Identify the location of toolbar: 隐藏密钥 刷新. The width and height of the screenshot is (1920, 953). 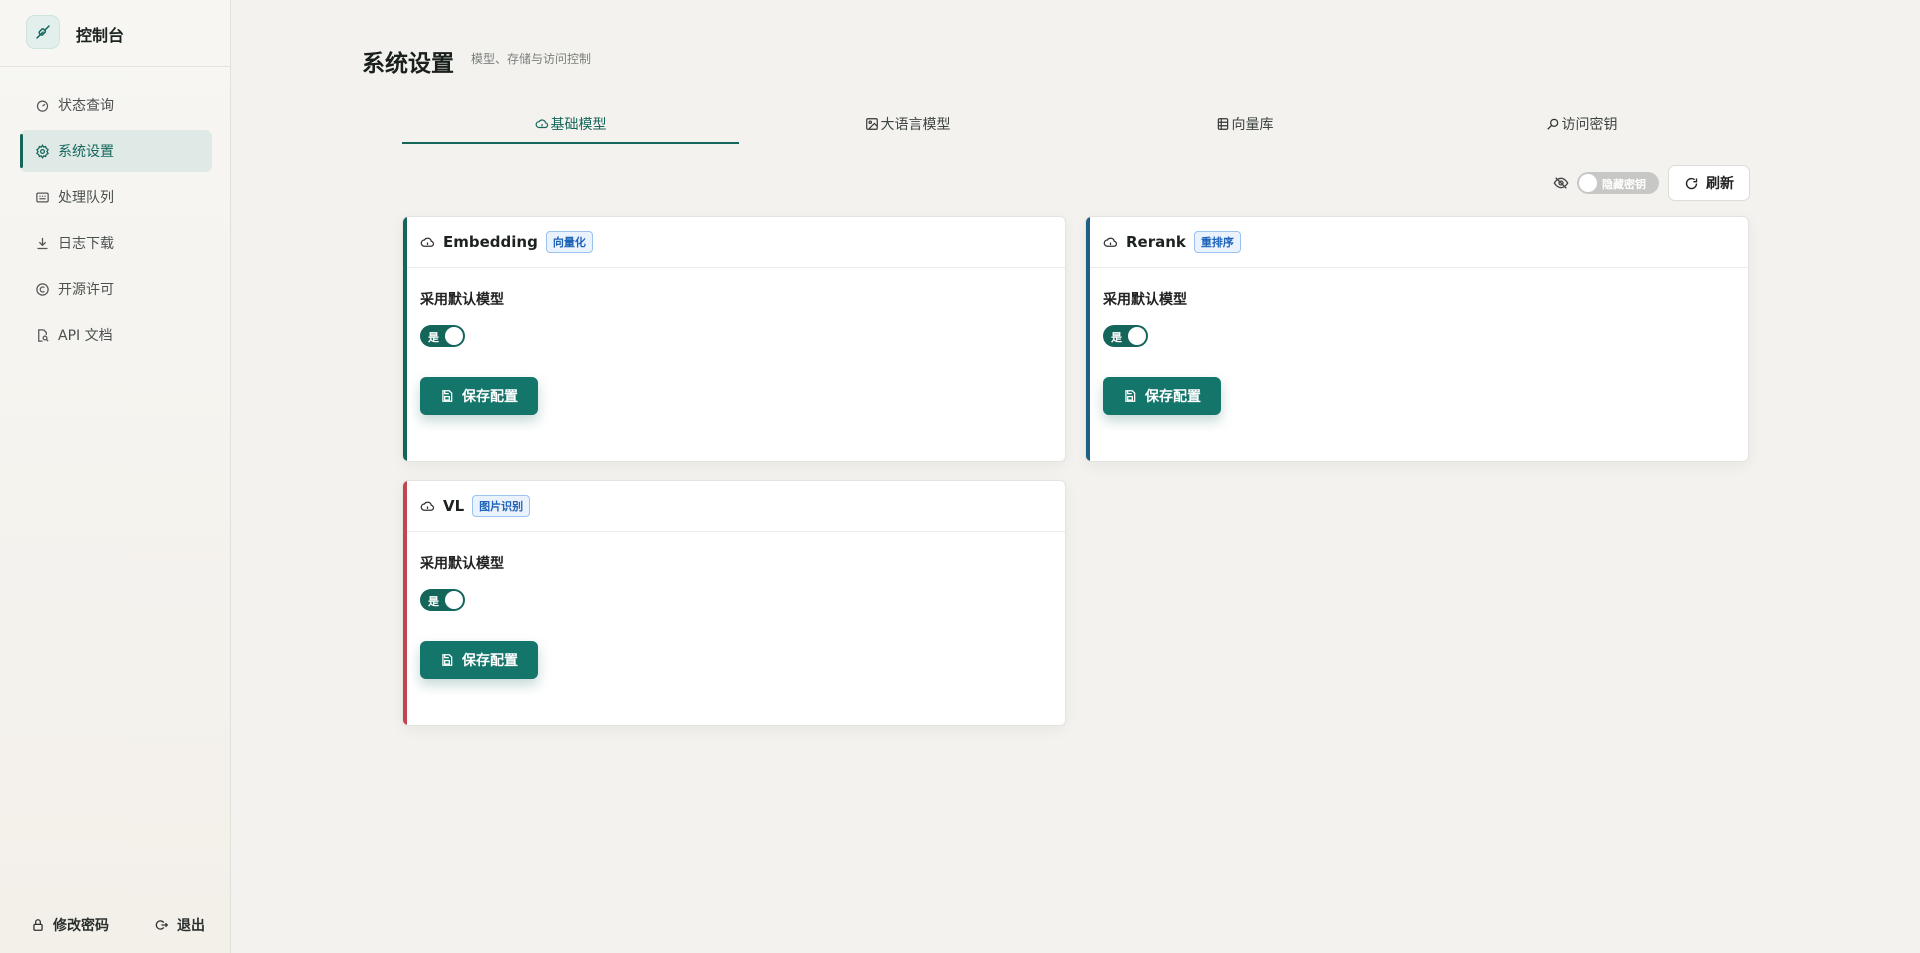
(1651, 183).